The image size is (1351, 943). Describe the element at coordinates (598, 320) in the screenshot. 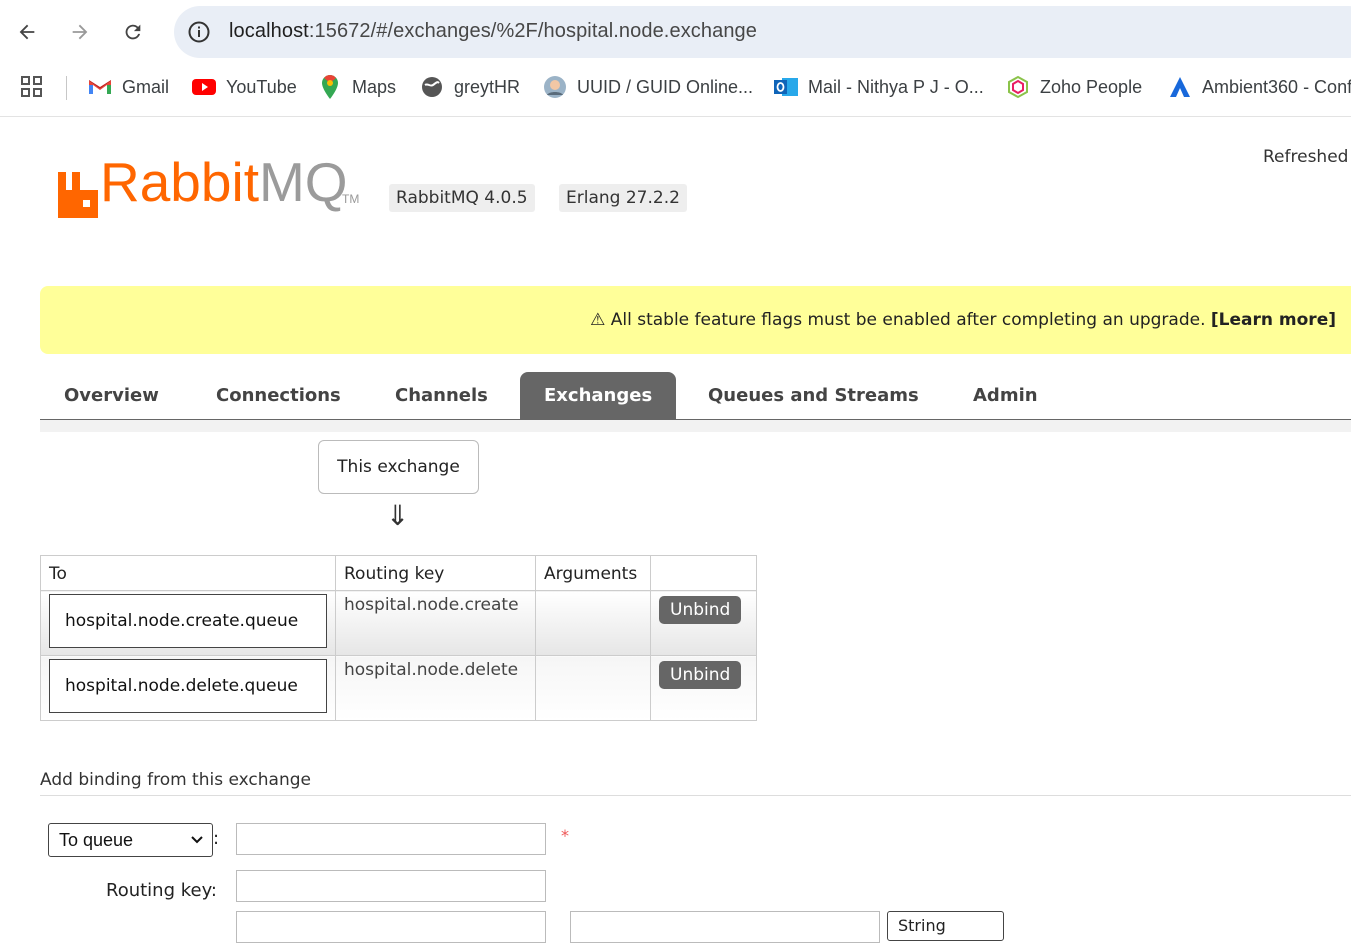

I see `warning-icon: ⚠` at that location.